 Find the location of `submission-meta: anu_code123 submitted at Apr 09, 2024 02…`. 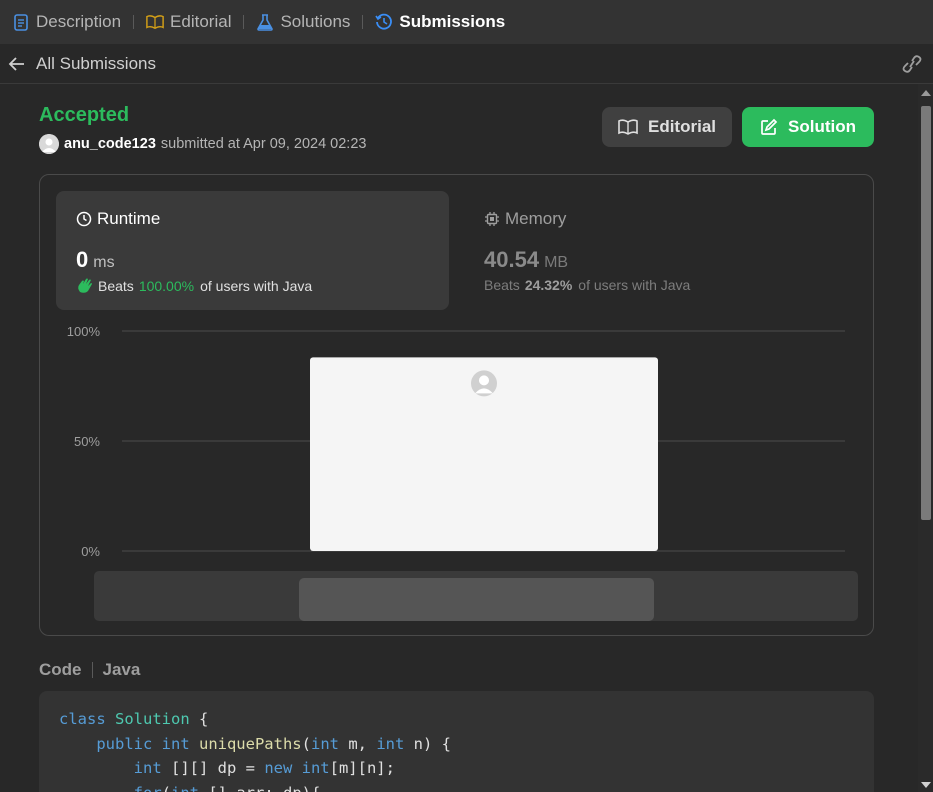

submission-meta: anu_code123 submitted at Apr 09, 2024 02… is located at coordinates (202, 144).